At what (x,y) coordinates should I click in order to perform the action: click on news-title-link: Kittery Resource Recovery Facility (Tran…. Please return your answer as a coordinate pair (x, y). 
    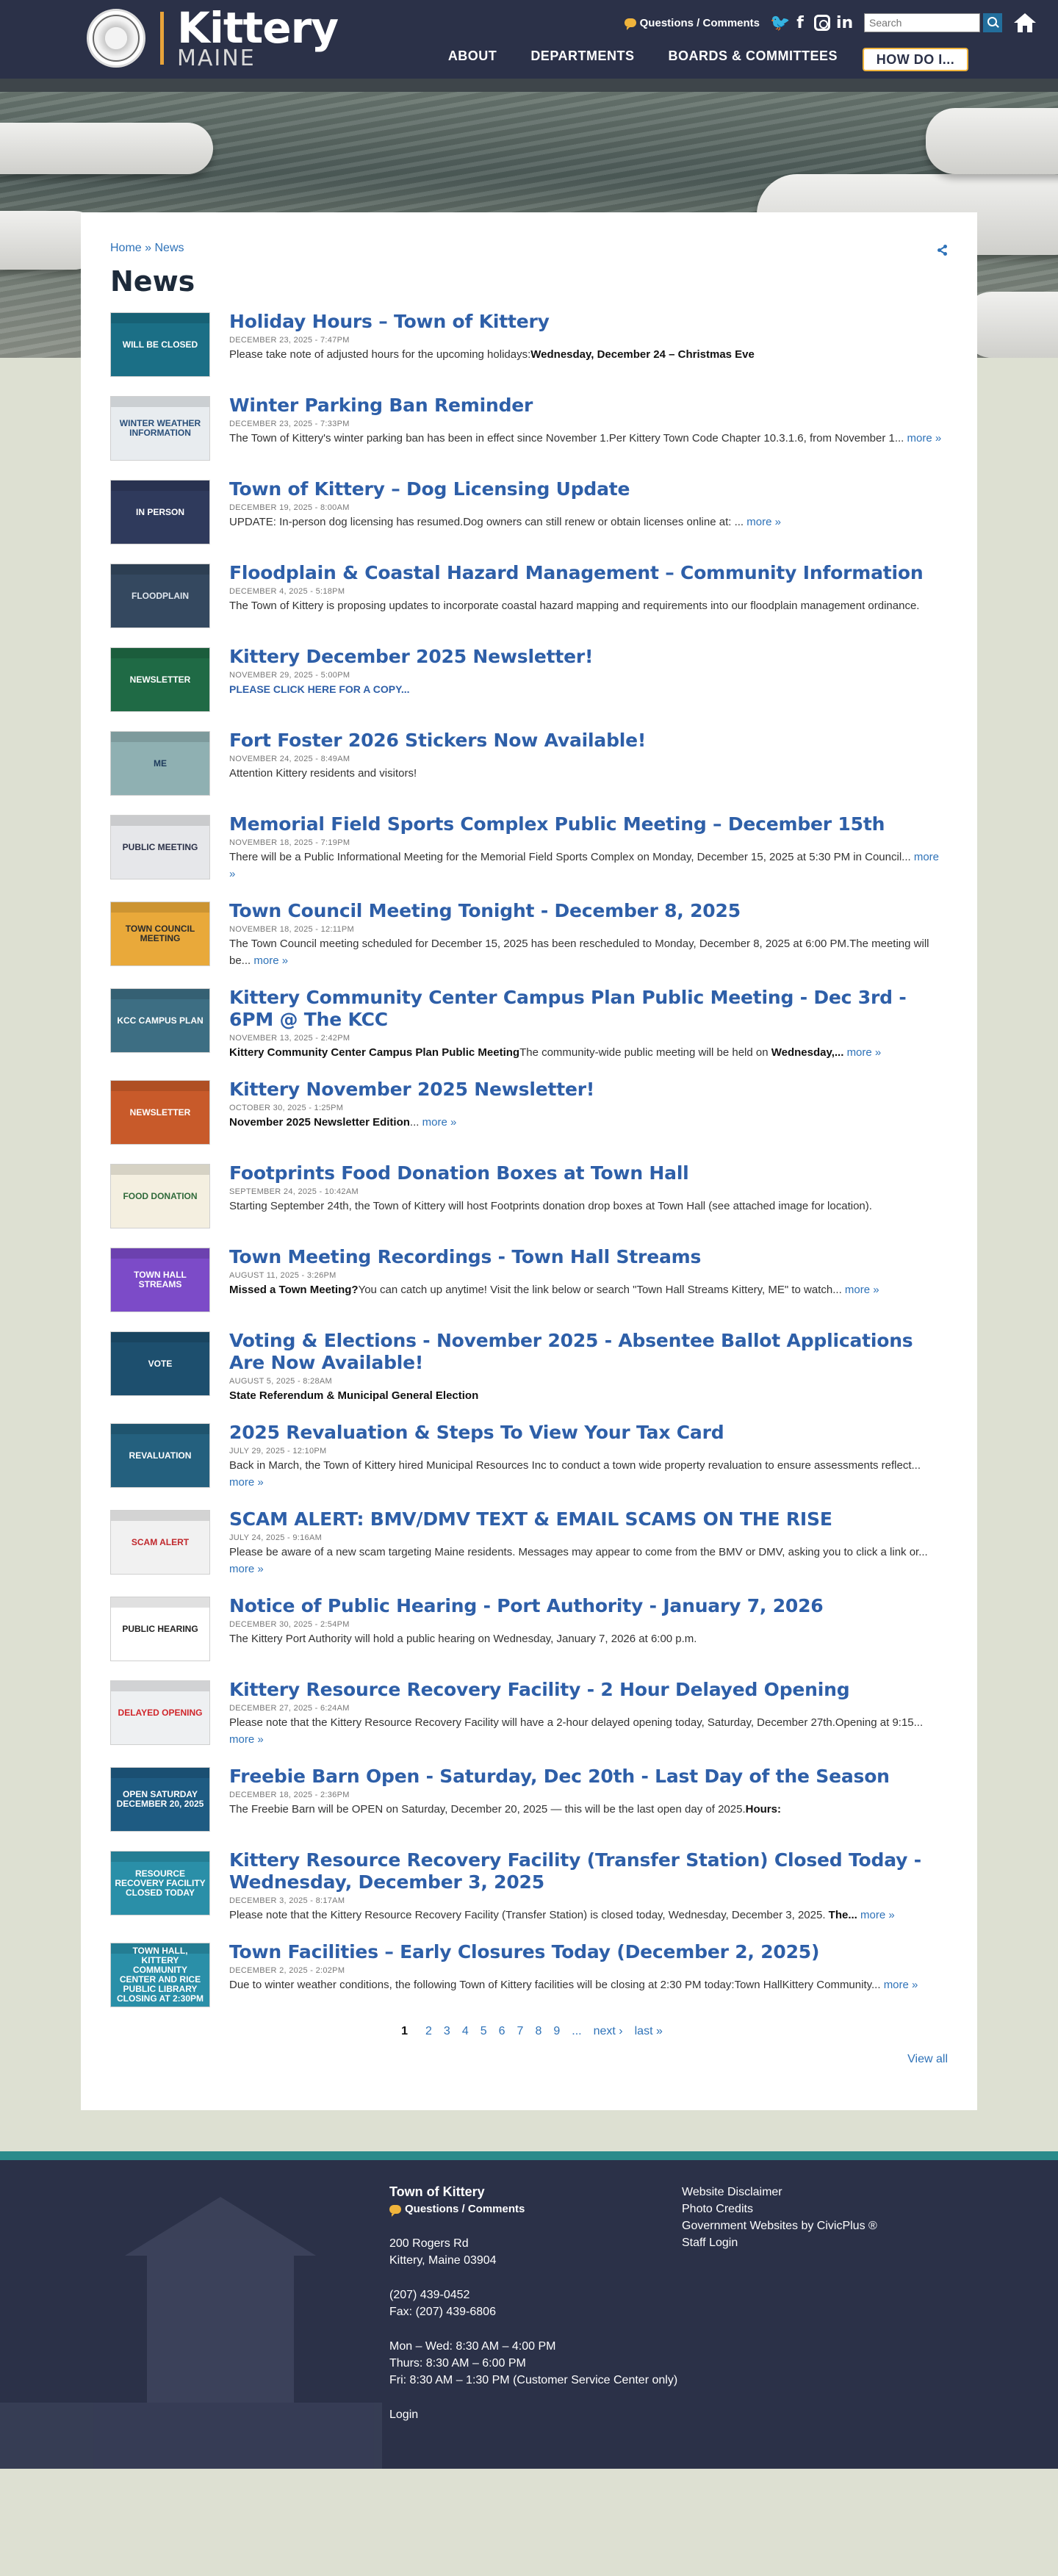
    Looking at the image, I should click on (588, 1871).